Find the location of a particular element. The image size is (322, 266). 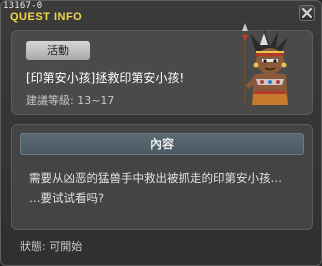

close-button is located at coordinates (307, 13).